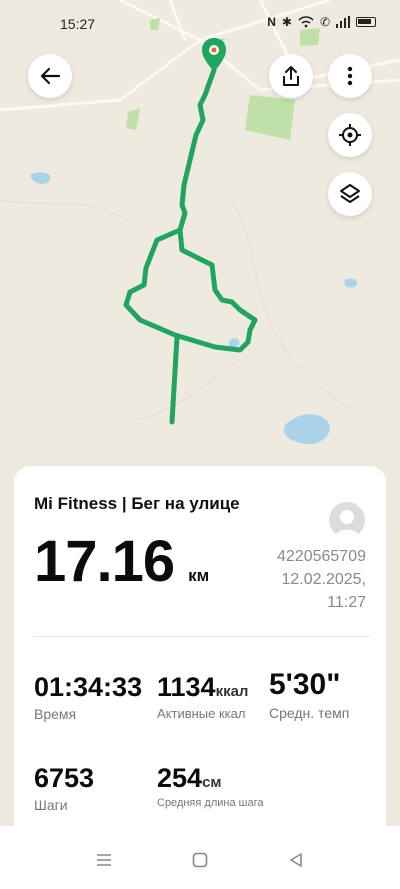 This screenshot has width=400, height=889. Describe the element at coordinates (104, 561) in the screenshot. I see `distance-value: 17.16` at that location.